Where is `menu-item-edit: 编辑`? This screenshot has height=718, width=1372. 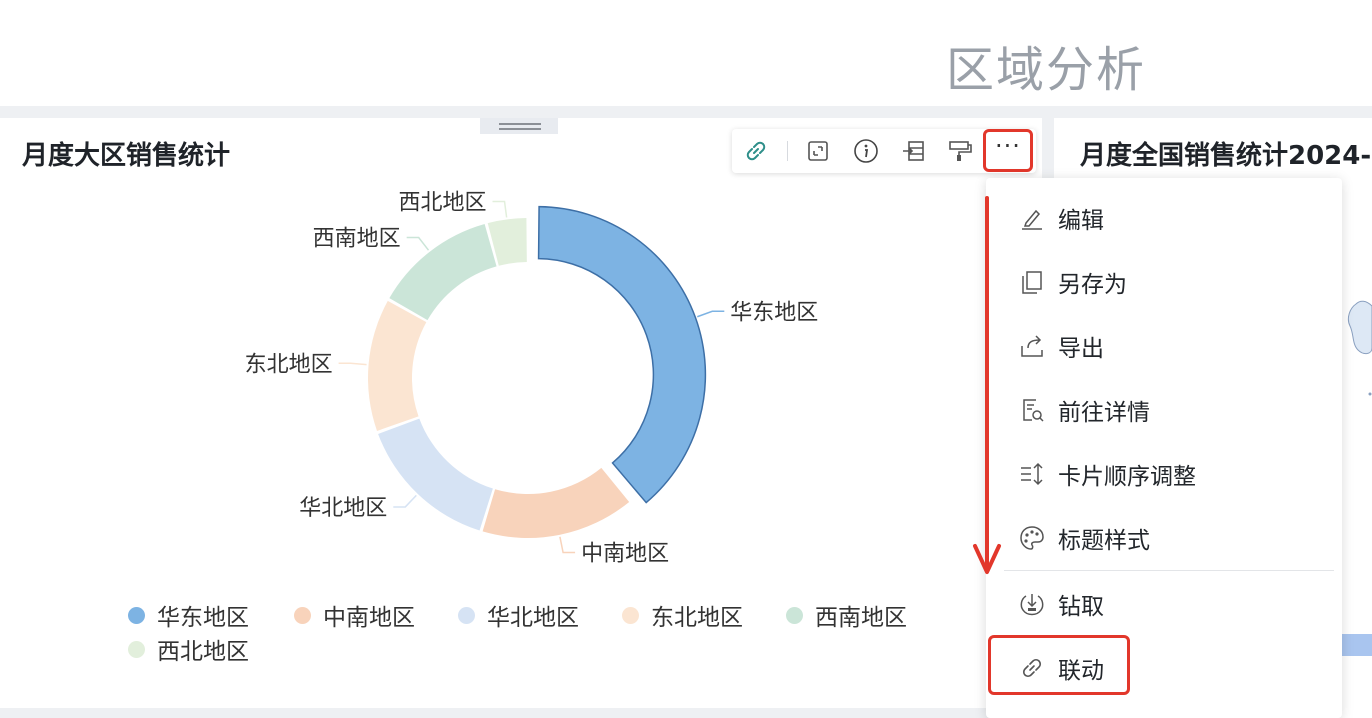
menu-item-edit: 编辑 is located at coordinates (1164, 218).